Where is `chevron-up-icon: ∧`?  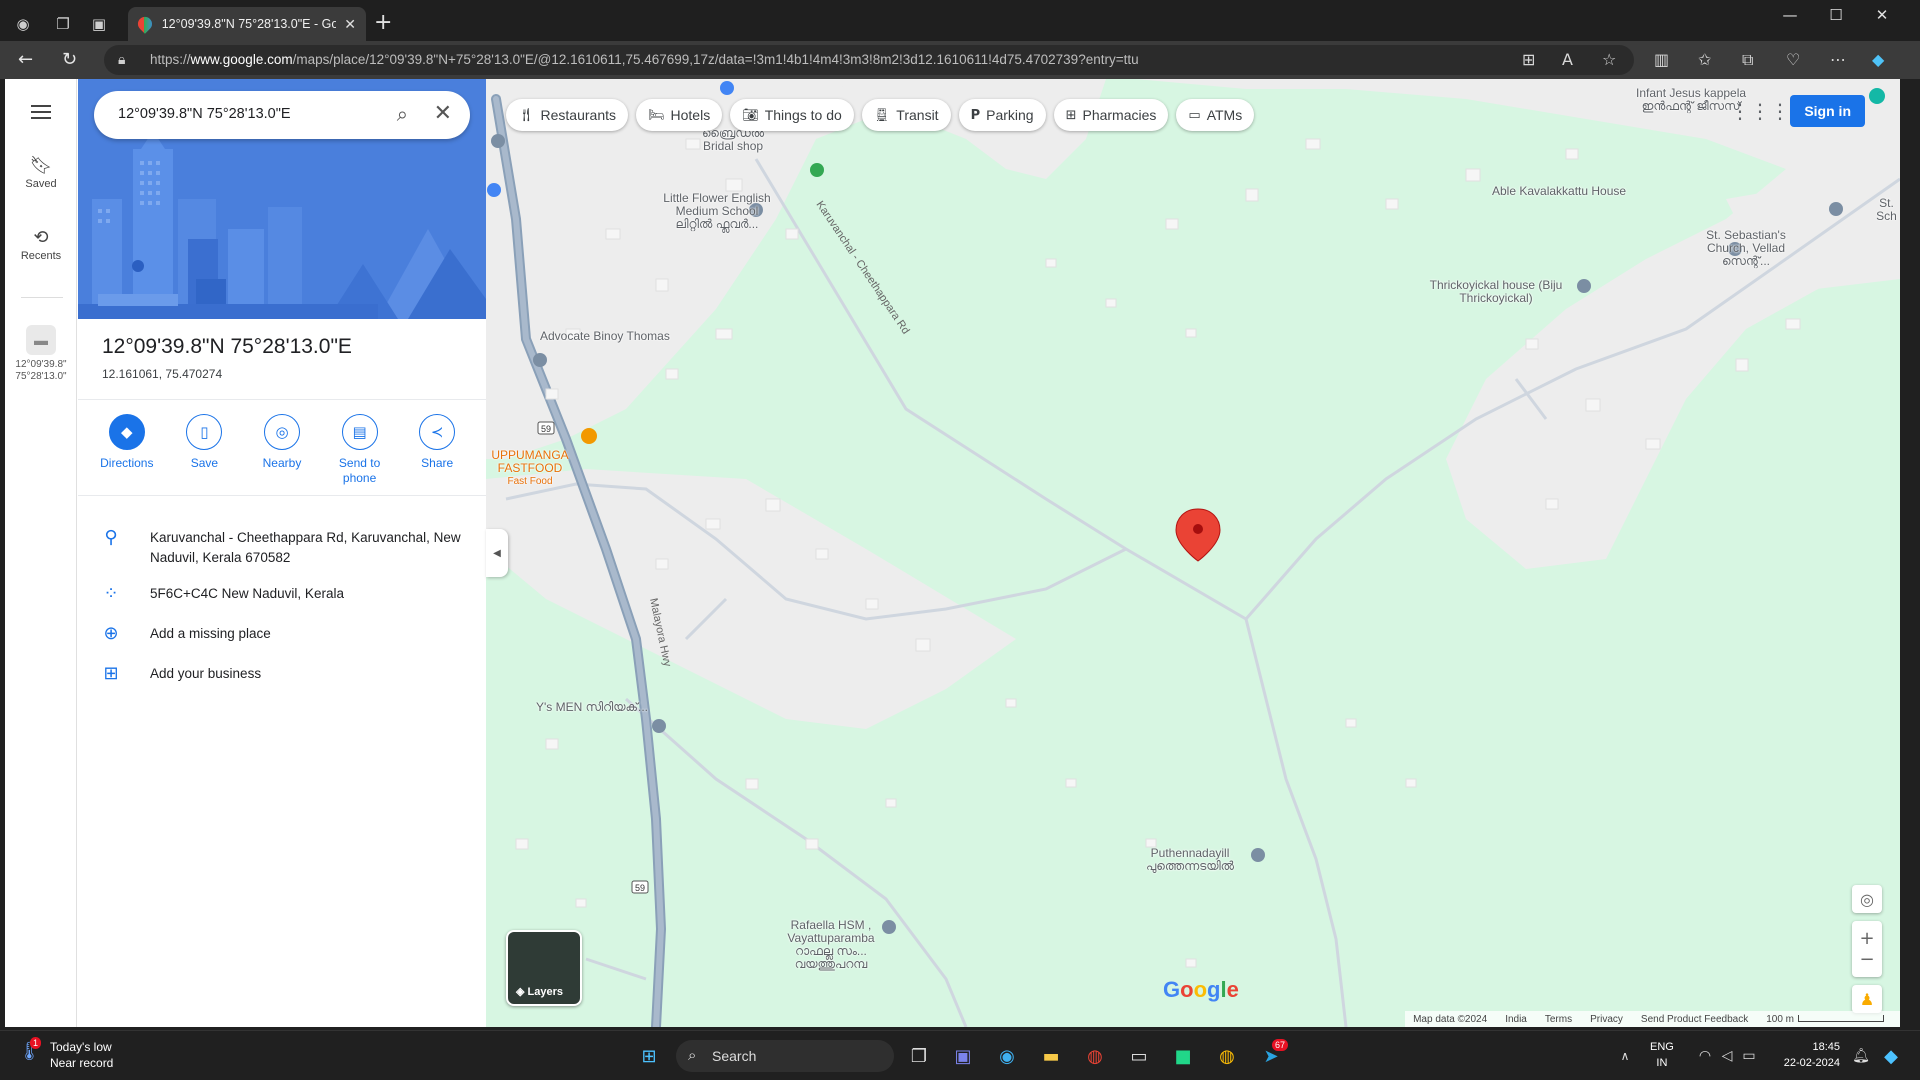 chevron-up-icon: ∧ is located at coordinates (1625, 1056).